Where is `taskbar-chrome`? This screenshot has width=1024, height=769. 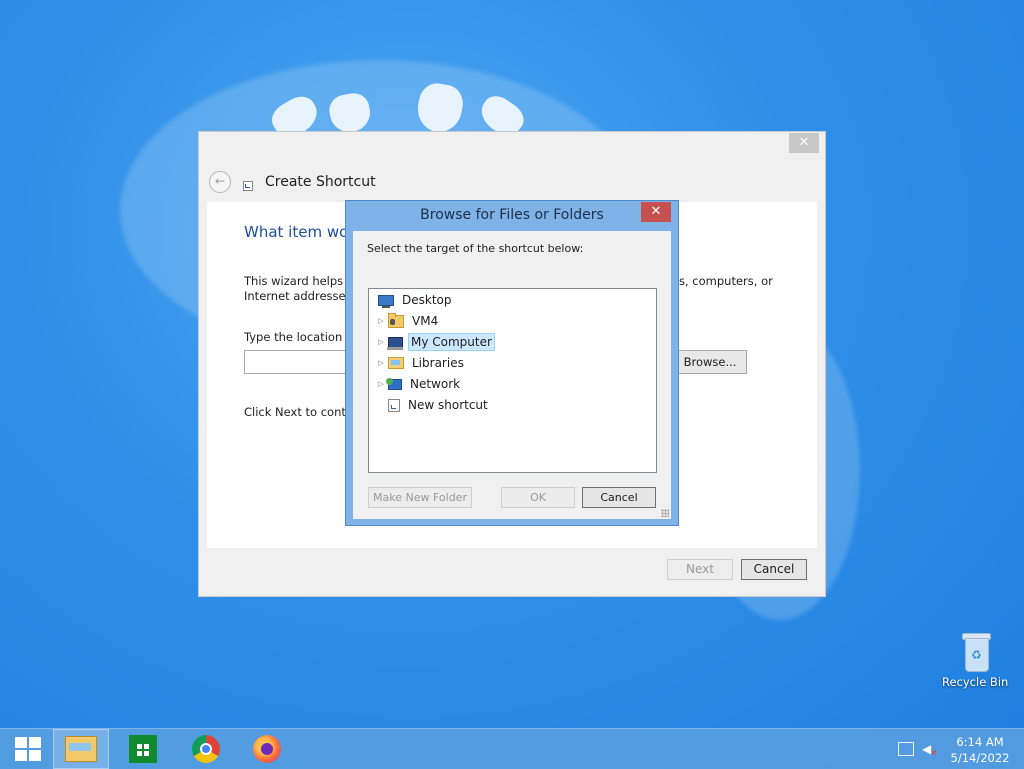
taskbar-chrome is located at coordinates (206, 749).